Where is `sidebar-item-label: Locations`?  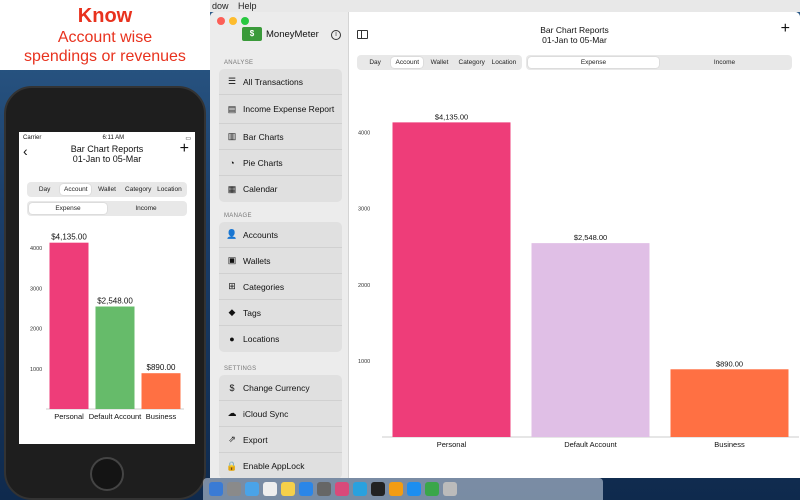 sidebar-item-label: Locations is located at coordinates (261, 339).